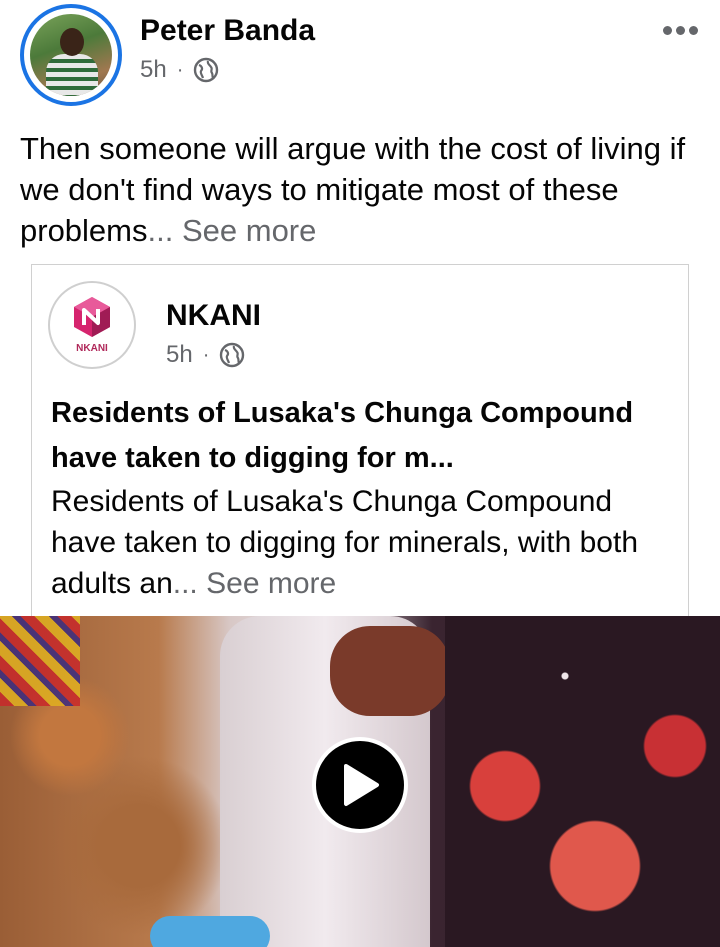  What do you see at coordinates (179, 355) in the screenshot?
I see `shared-post-time: 5h` at bounding box center [179, 355].